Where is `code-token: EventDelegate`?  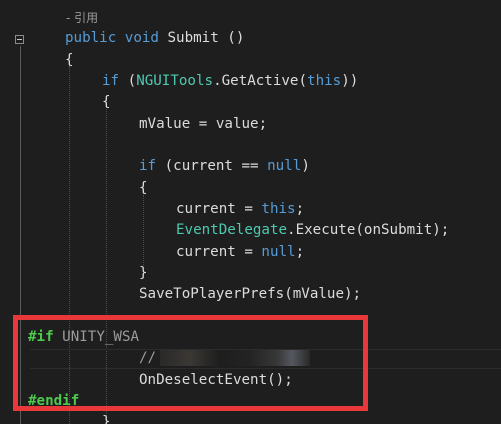 code-token: EventDelegate is located at coordinates (232, 230).